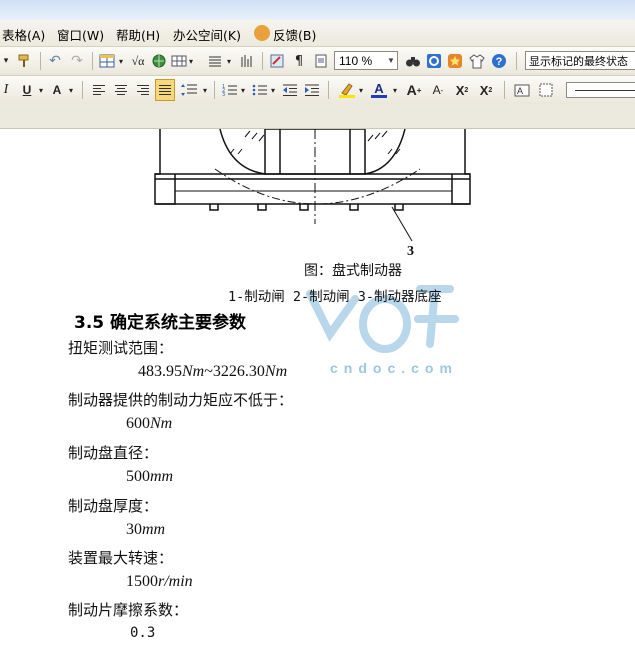 The height and width of the screenshot is (655, 635). I want to click on zoom-value: 110 %, so click(356, 61).